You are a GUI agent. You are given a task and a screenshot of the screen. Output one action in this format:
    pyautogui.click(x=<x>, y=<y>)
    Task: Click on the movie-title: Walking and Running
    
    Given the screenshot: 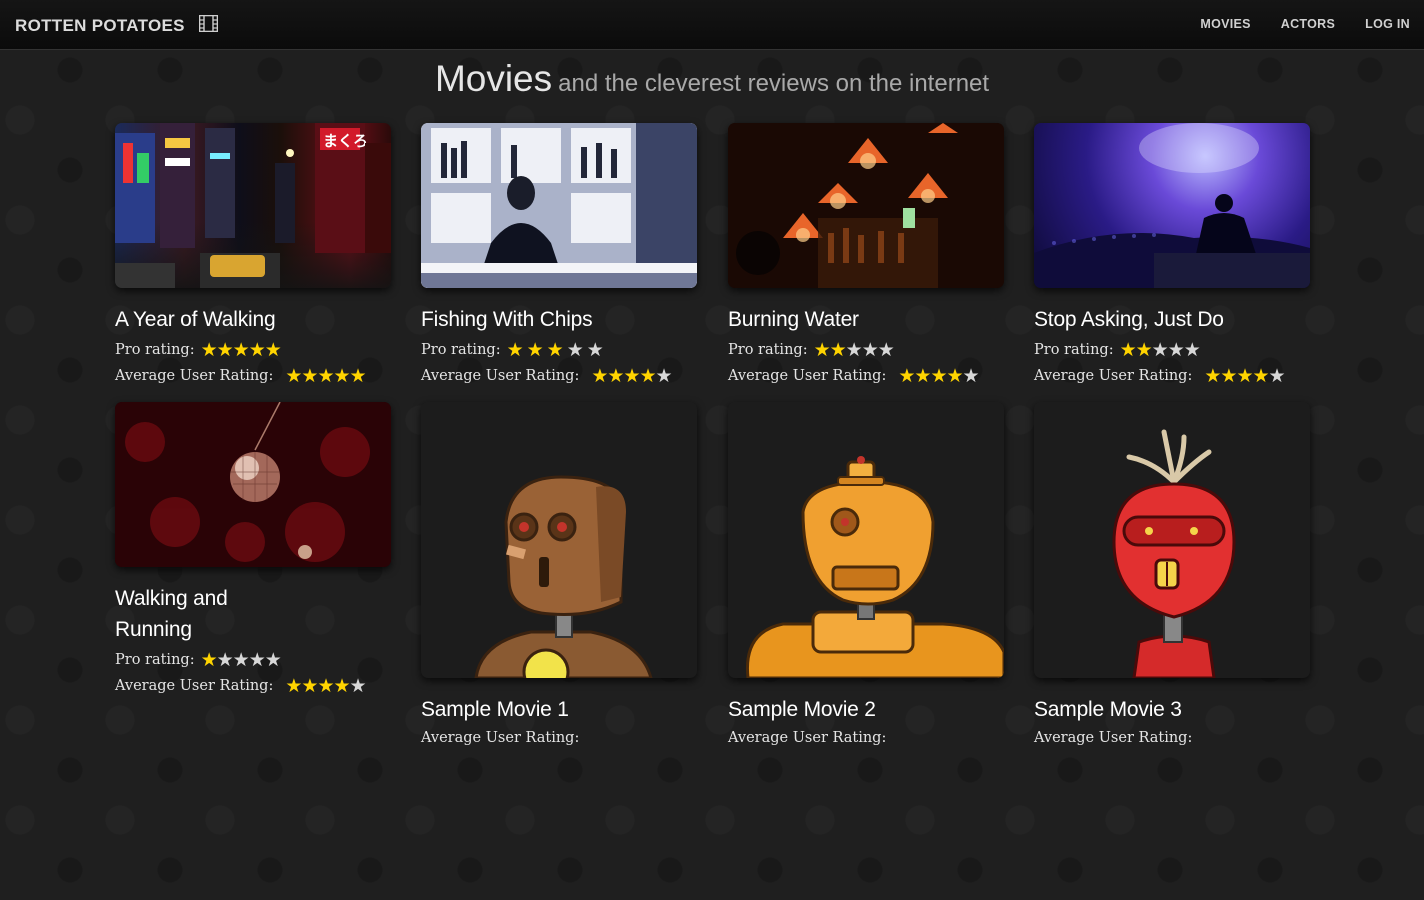 What is the action you would take?
    pyautogui.click(x=180, y=614)
    